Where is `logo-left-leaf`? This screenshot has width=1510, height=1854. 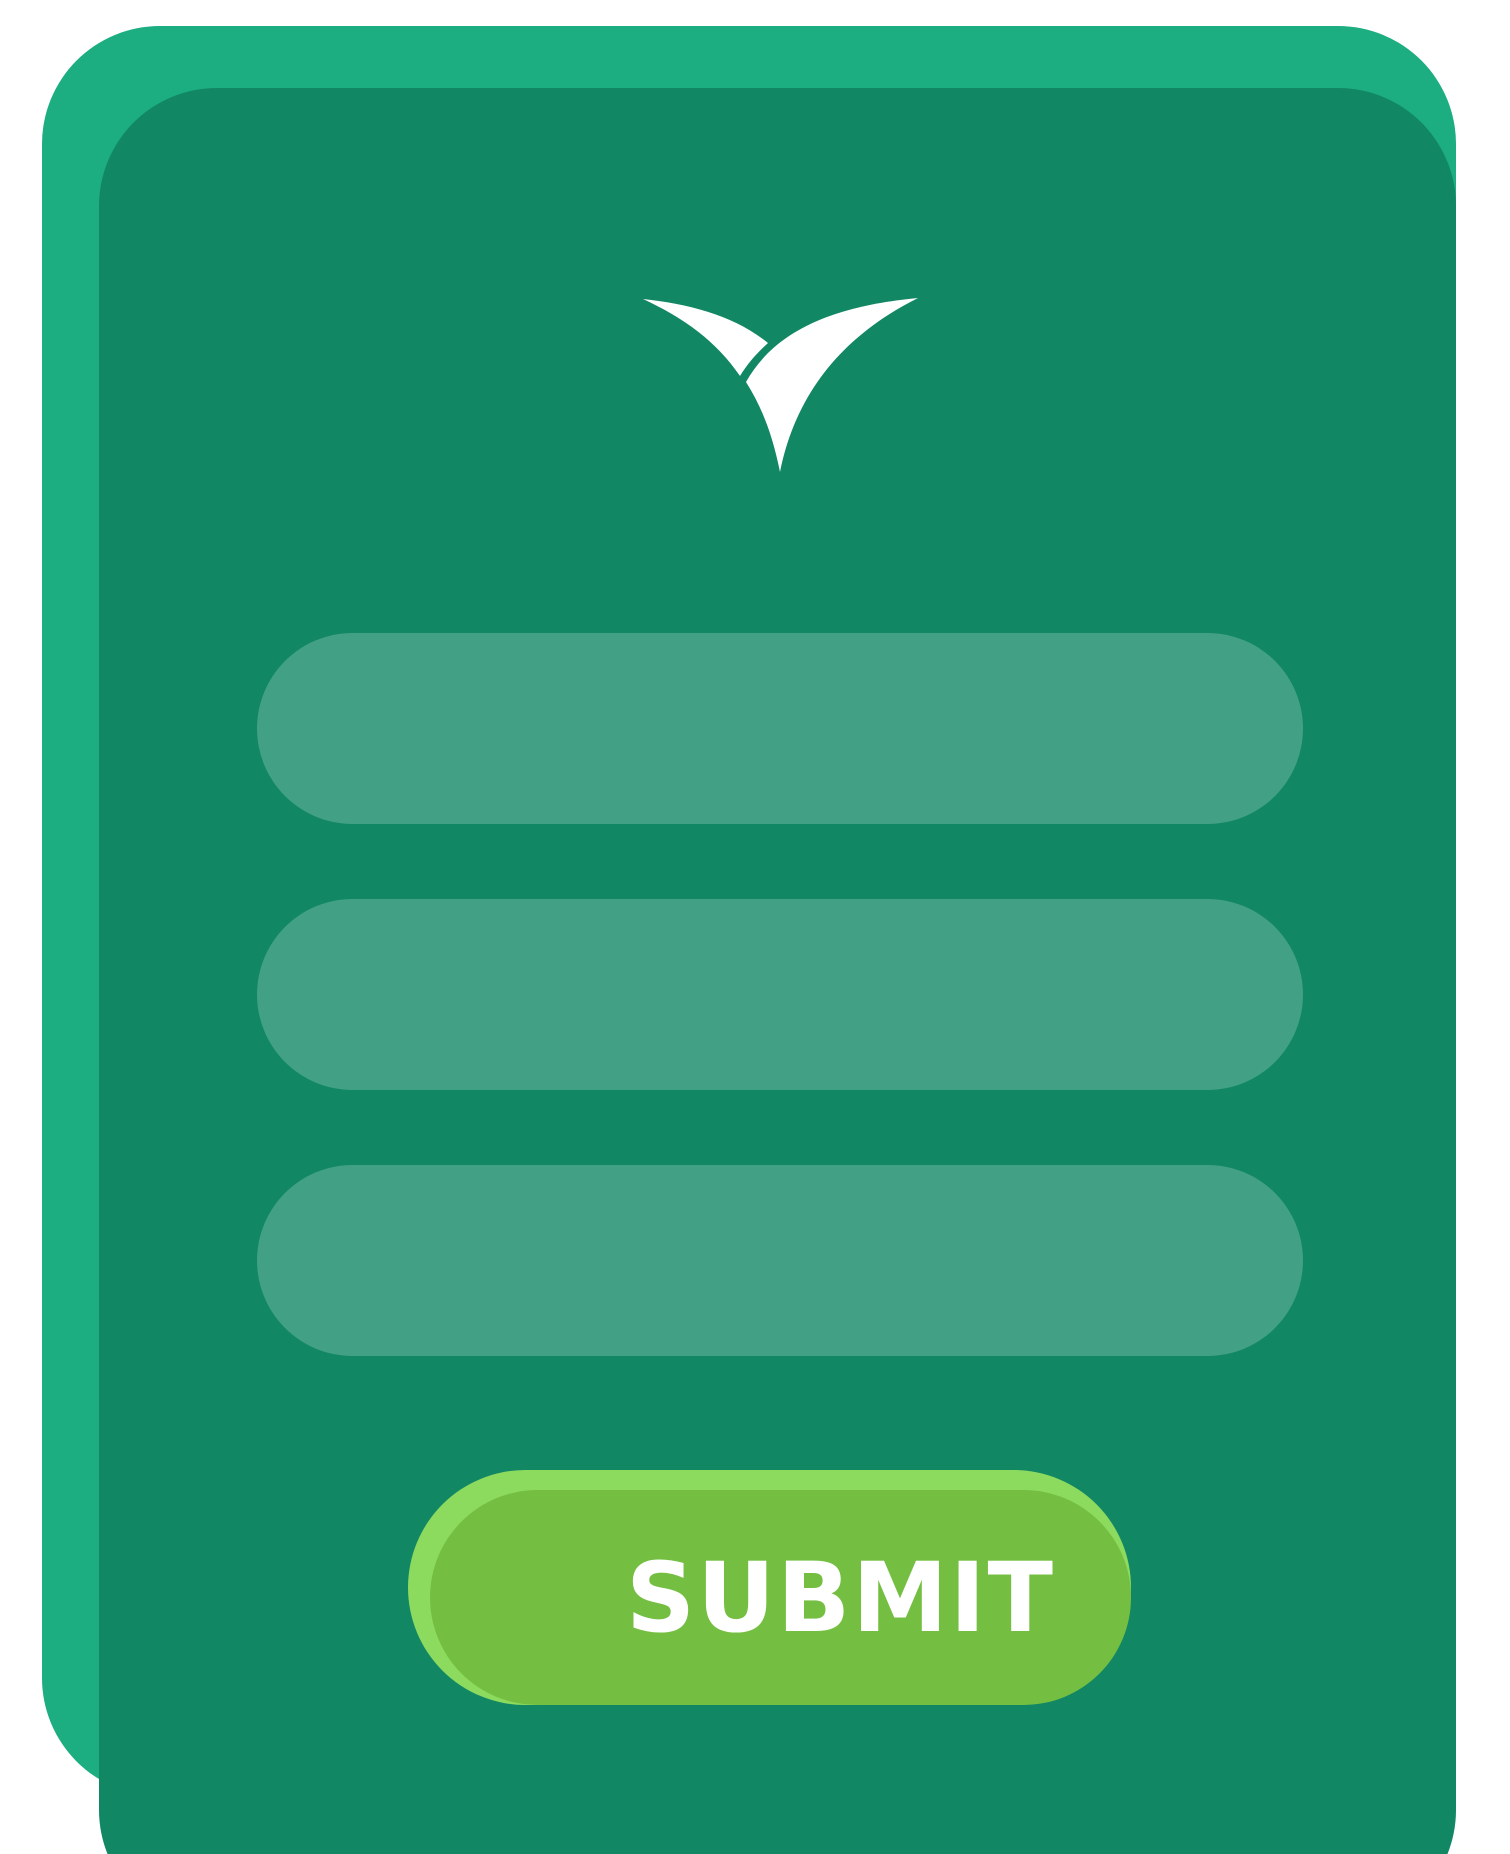
logo-left-leaf is located at coordinates (705, 337).